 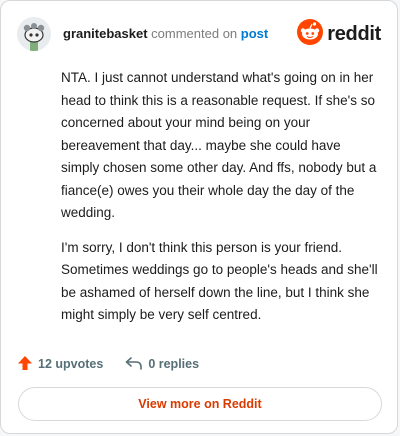 What do you see at coordinates (254, 33) in the screenshot?
I see `post-link: post` at bounding box center [254, 33].